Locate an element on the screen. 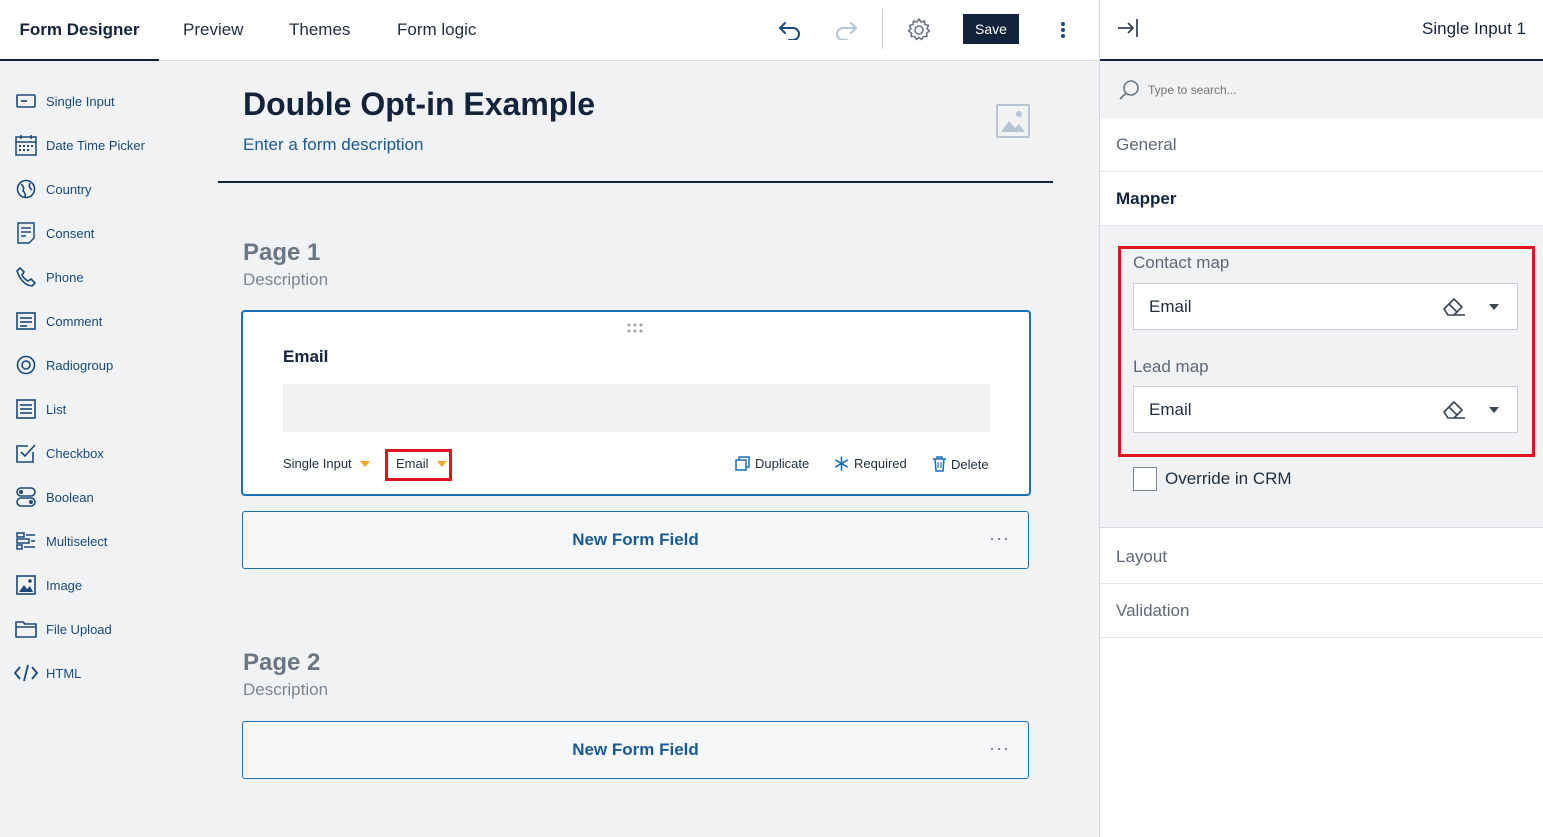  save-button: Save is located at coordinates (991, 29).